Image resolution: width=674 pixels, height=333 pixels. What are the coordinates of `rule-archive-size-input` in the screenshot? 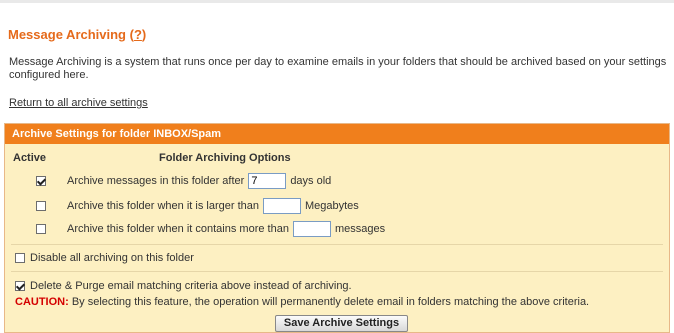 It's located at (281, 206).